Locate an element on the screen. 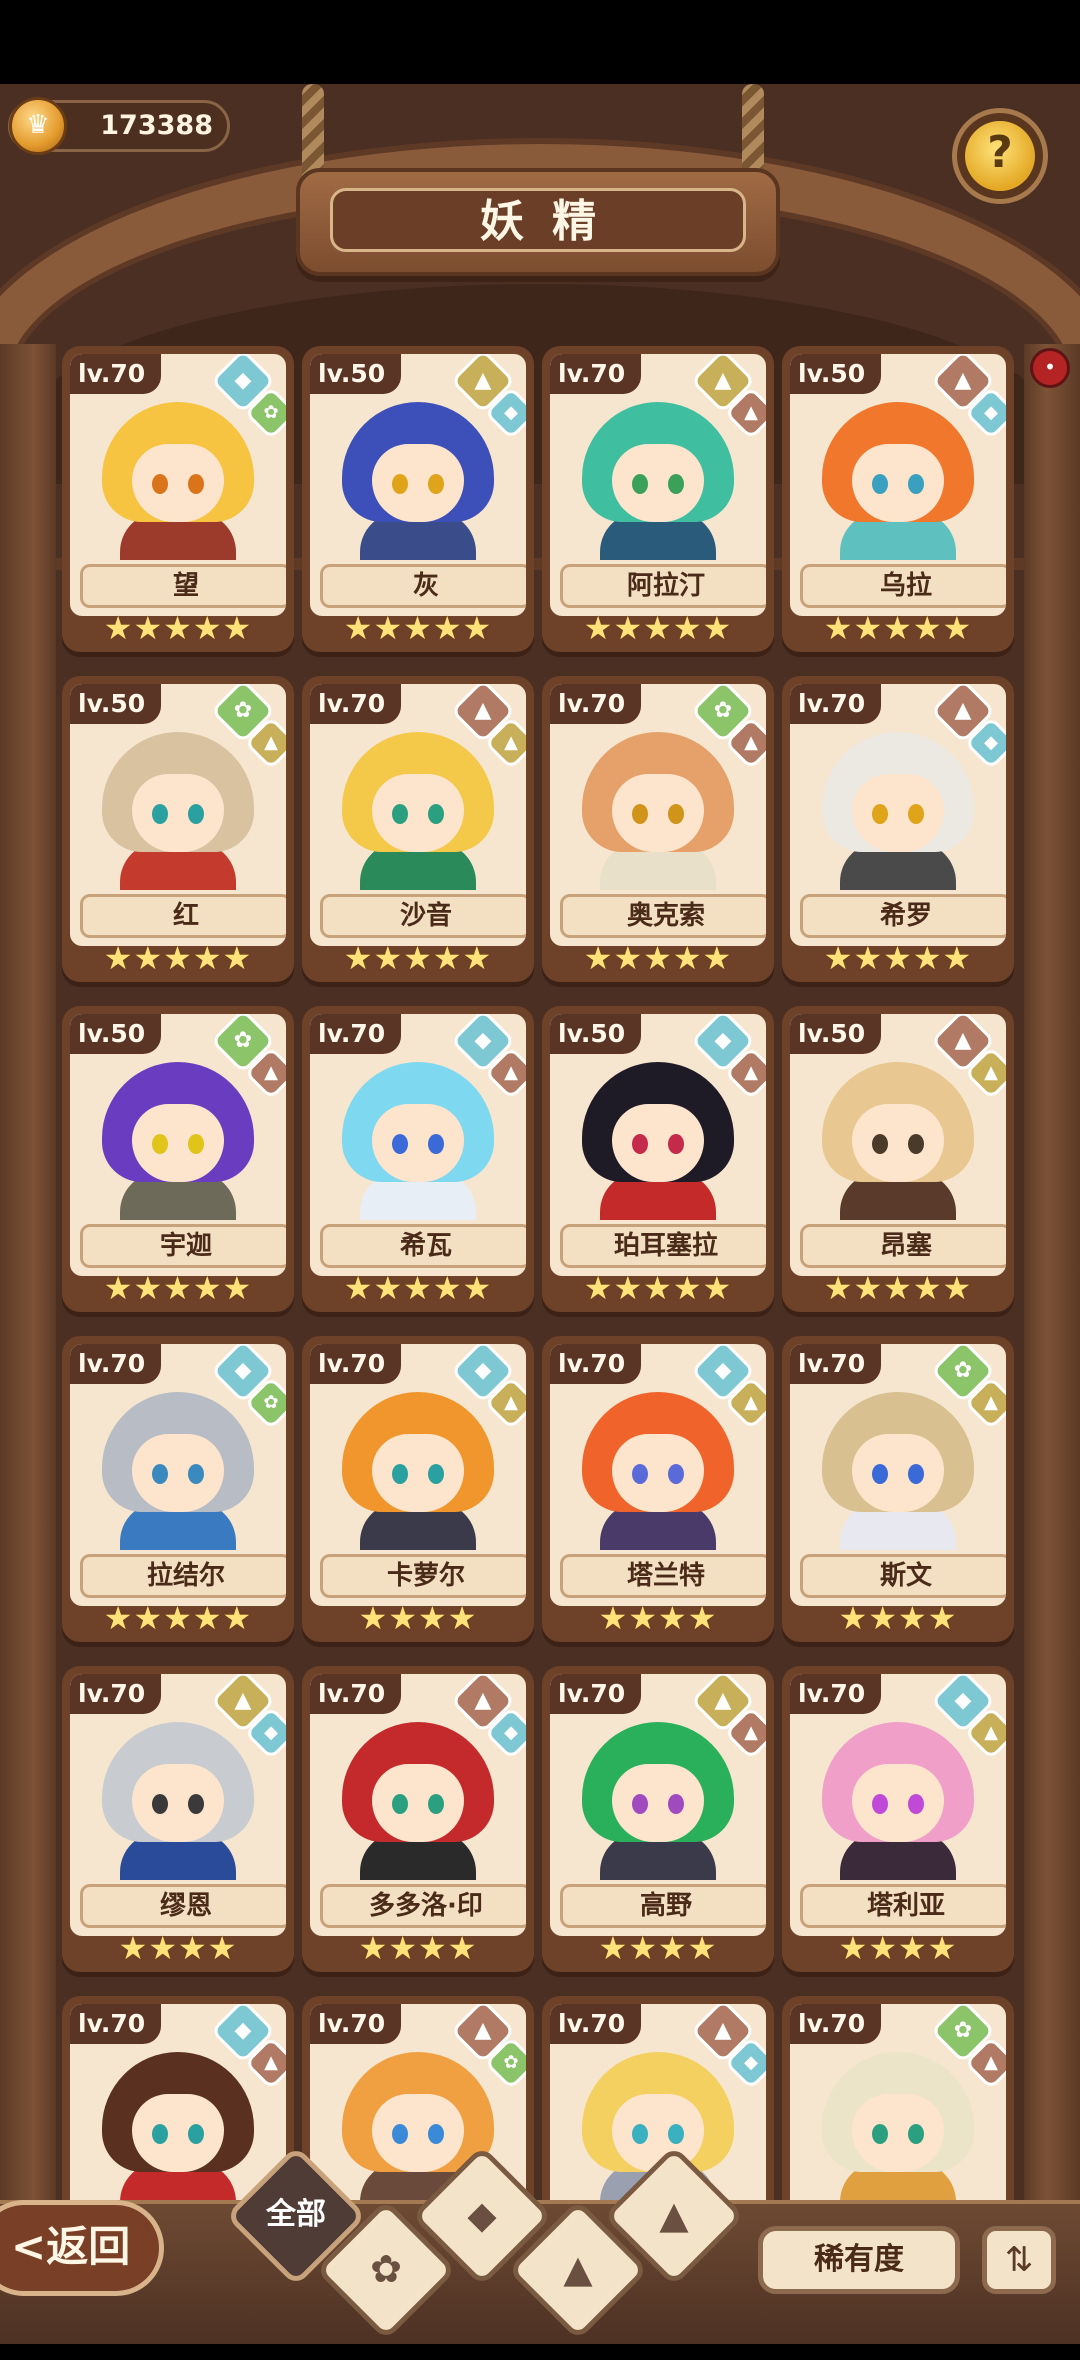 Image resolution: width=1080 pixels, height=2360 pixels. fairy-card: lv.70 ▲ ◆ 多多洛·印 ★★★★ is located at coordinates (418, 1819).